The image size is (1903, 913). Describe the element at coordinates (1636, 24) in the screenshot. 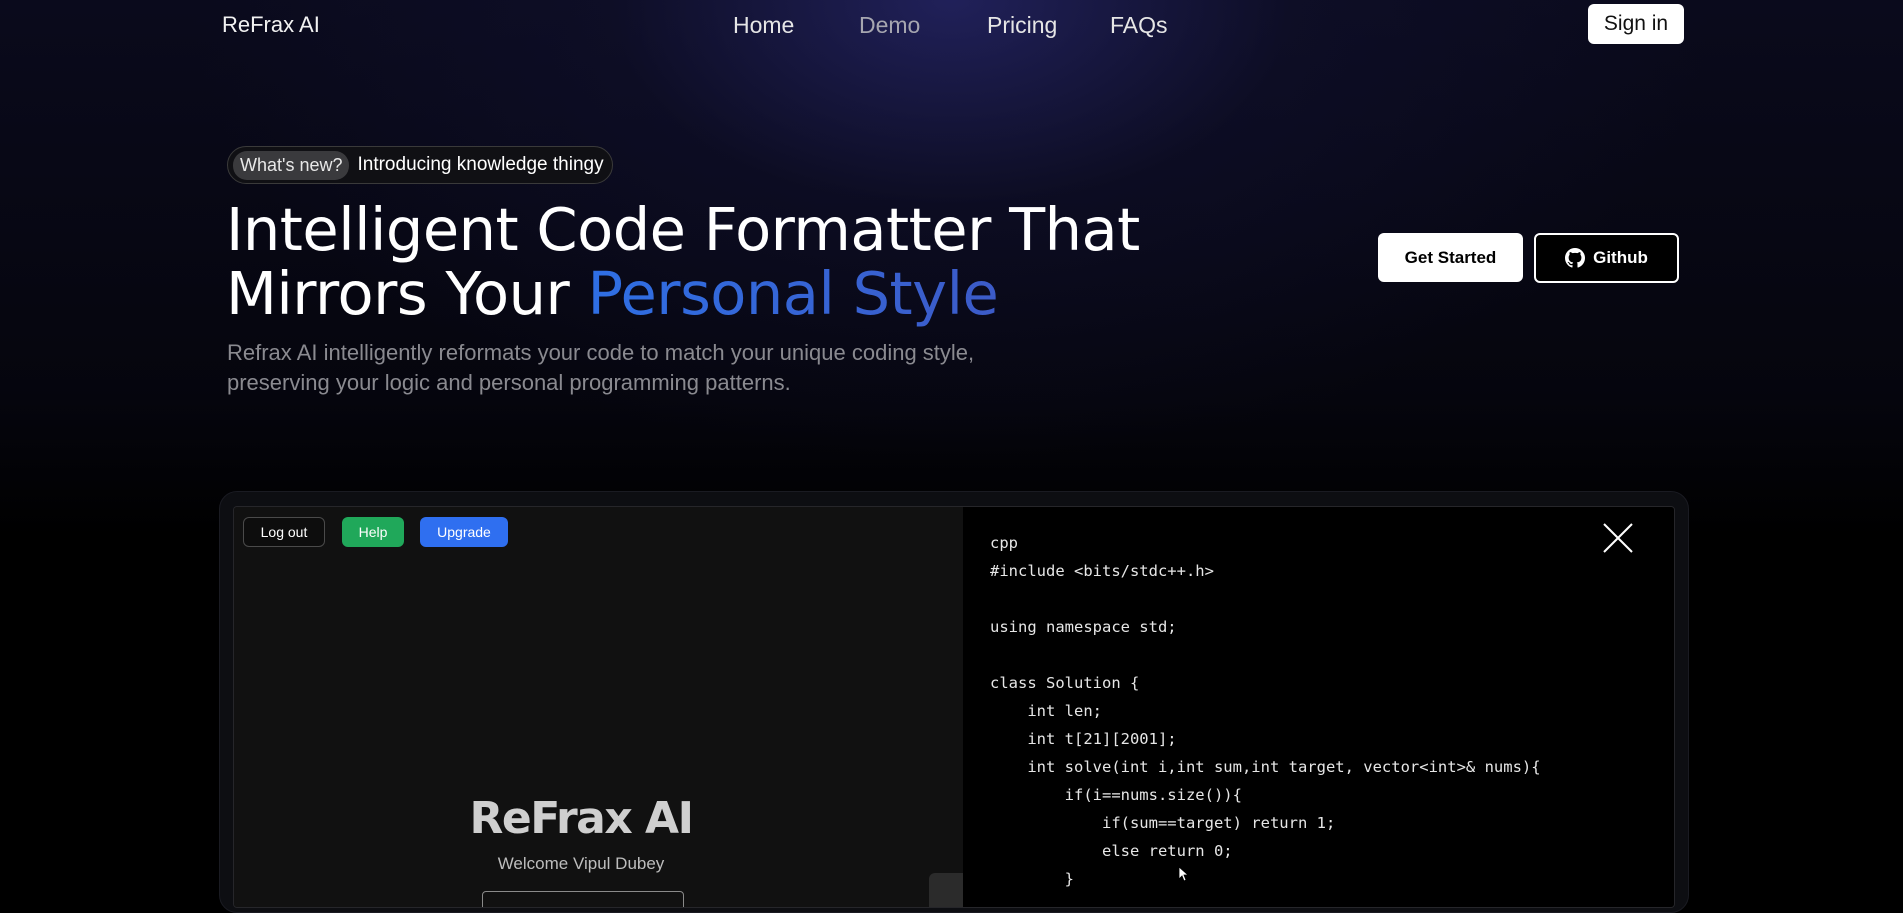

I see `sign-in-button: Sign in` at that location.